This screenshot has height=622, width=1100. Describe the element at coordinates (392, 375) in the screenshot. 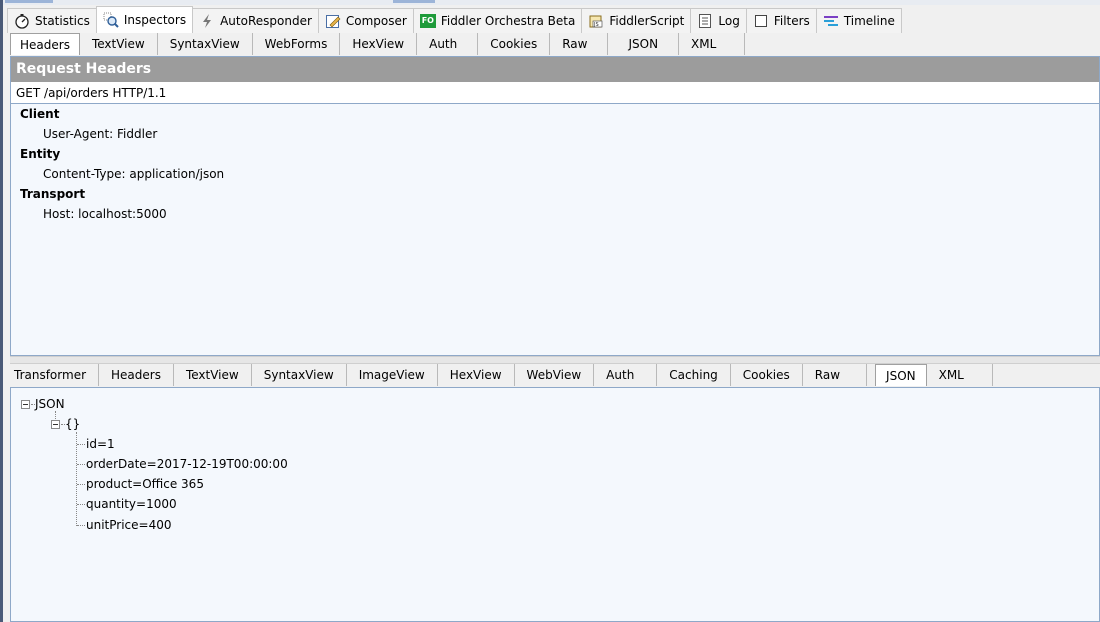

I see `resp-tab-imageview: ImageView` at that location.